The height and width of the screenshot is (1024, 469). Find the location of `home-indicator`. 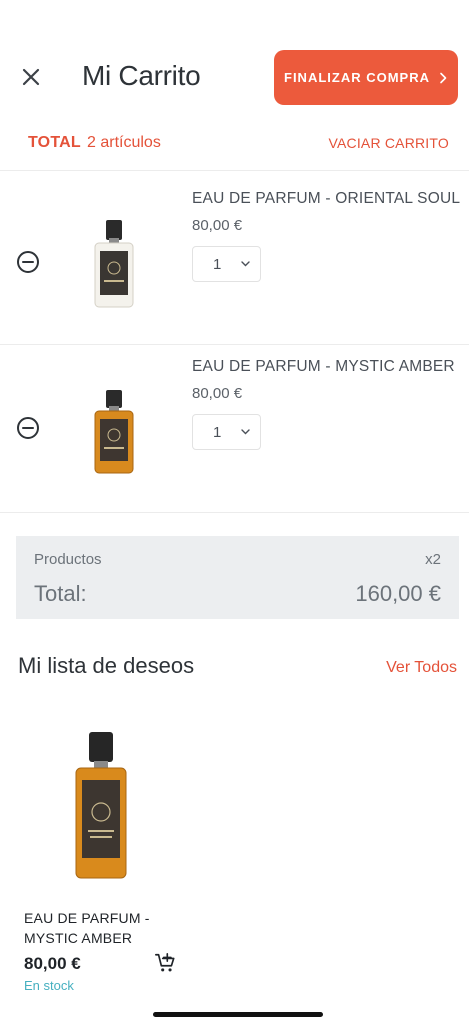

home-indicator is located at coordinates (238, 1014).